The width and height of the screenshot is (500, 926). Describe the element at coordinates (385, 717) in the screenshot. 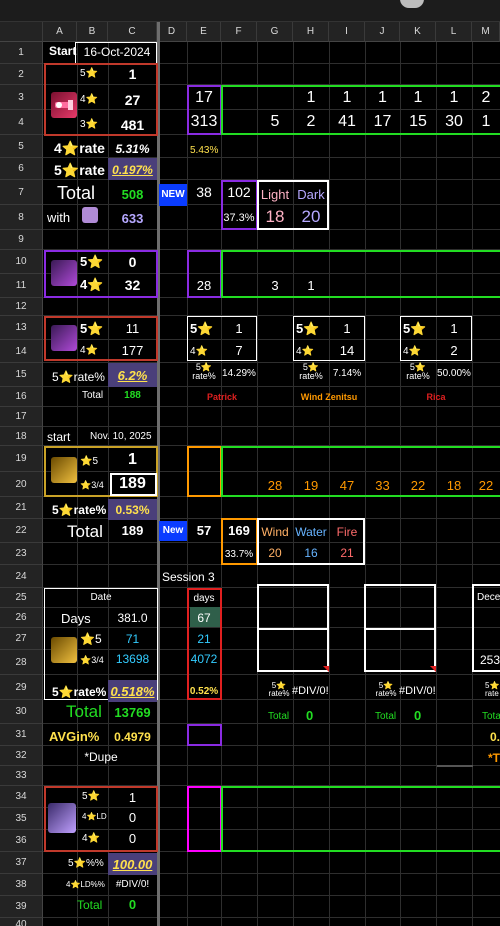

I see `cell-j30: Total` at that location.